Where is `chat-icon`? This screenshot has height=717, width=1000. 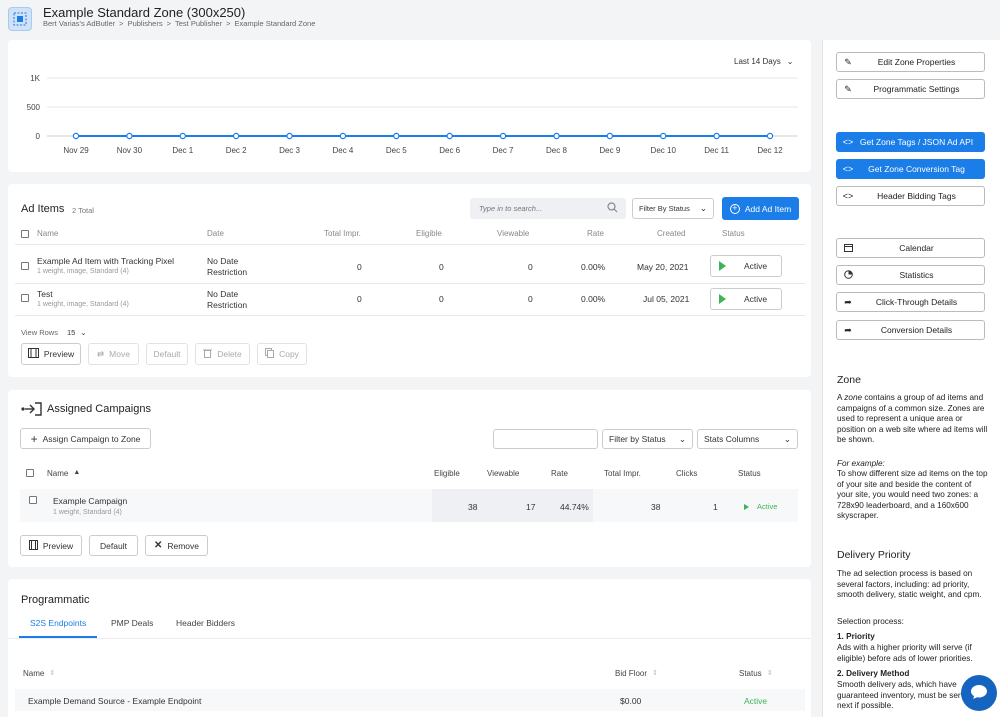 chat-icon is located at coordinates (979, 693).